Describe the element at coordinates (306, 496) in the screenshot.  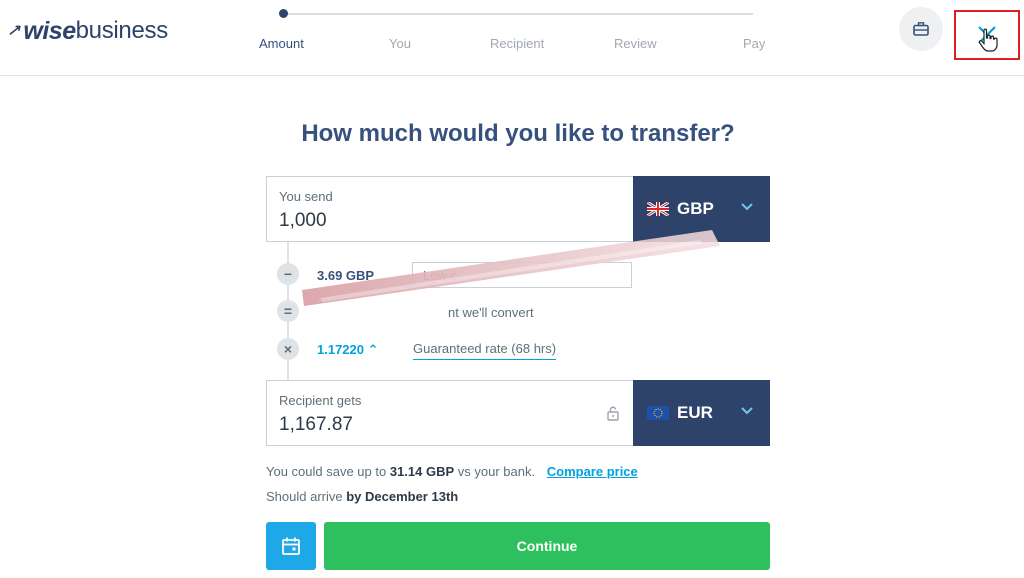
I see `arrival-prefix: Should arrive` at that location.